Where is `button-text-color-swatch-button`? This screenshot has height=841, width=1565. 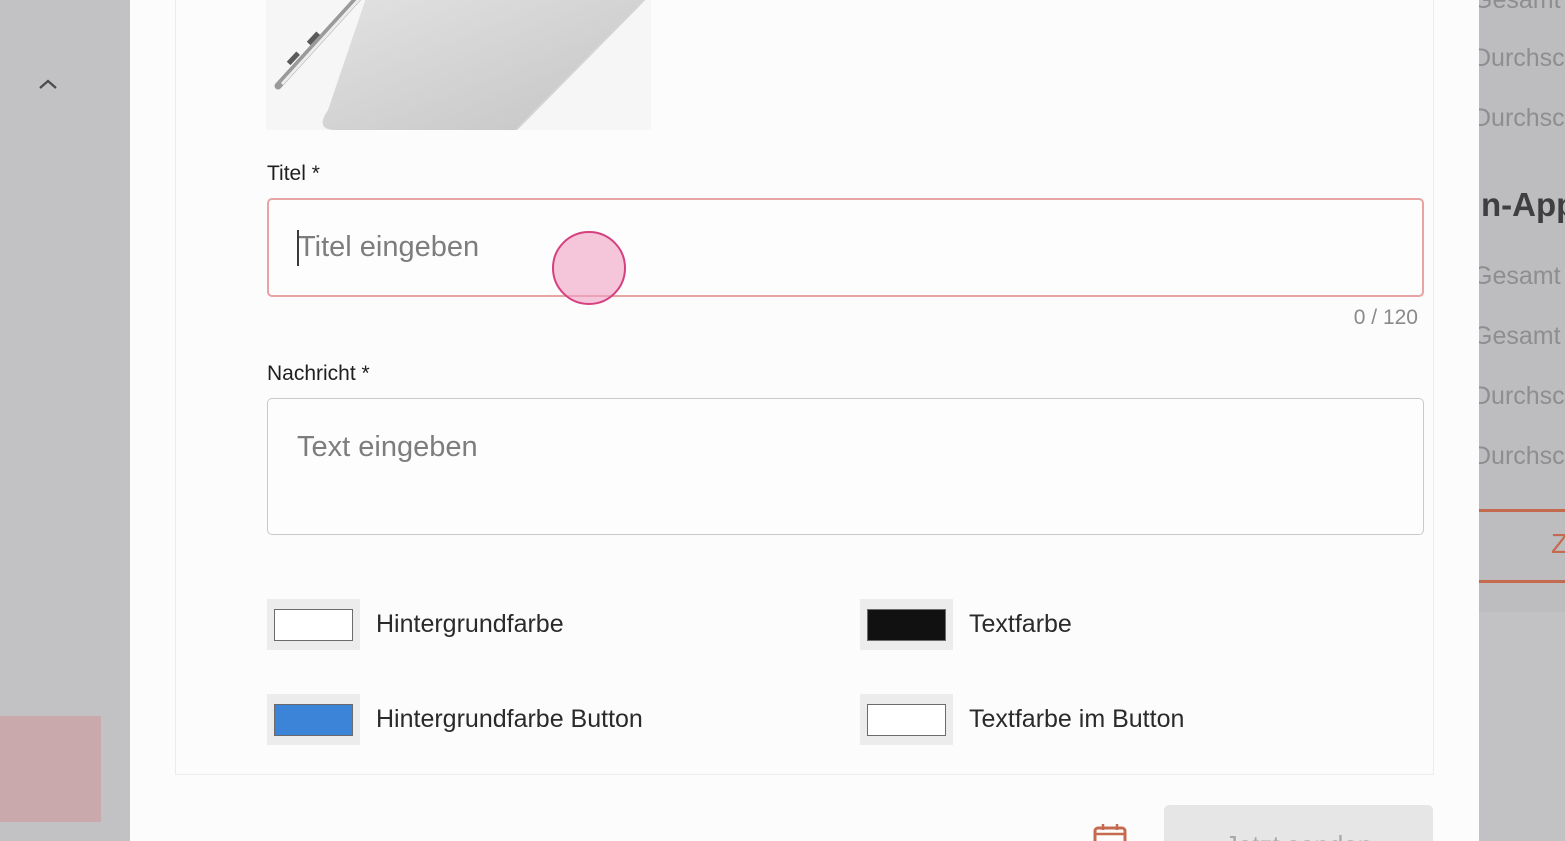 button-text-color-swatch-button is located at coordinates (906, 719).